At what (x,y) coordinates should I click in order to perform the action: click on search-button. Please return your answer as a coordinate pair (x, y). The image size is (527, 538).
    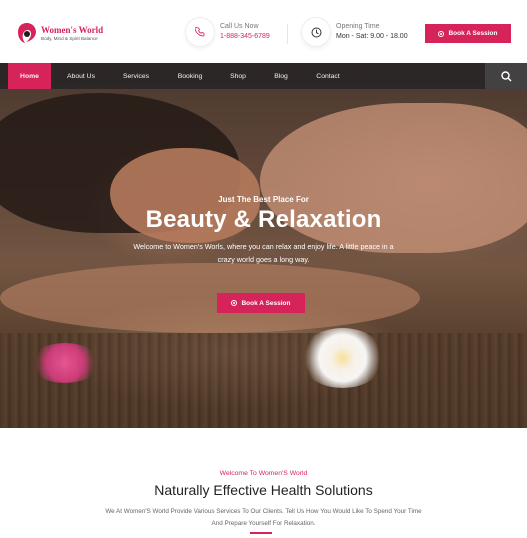
    Looking at the image, I should click on (506, 76).